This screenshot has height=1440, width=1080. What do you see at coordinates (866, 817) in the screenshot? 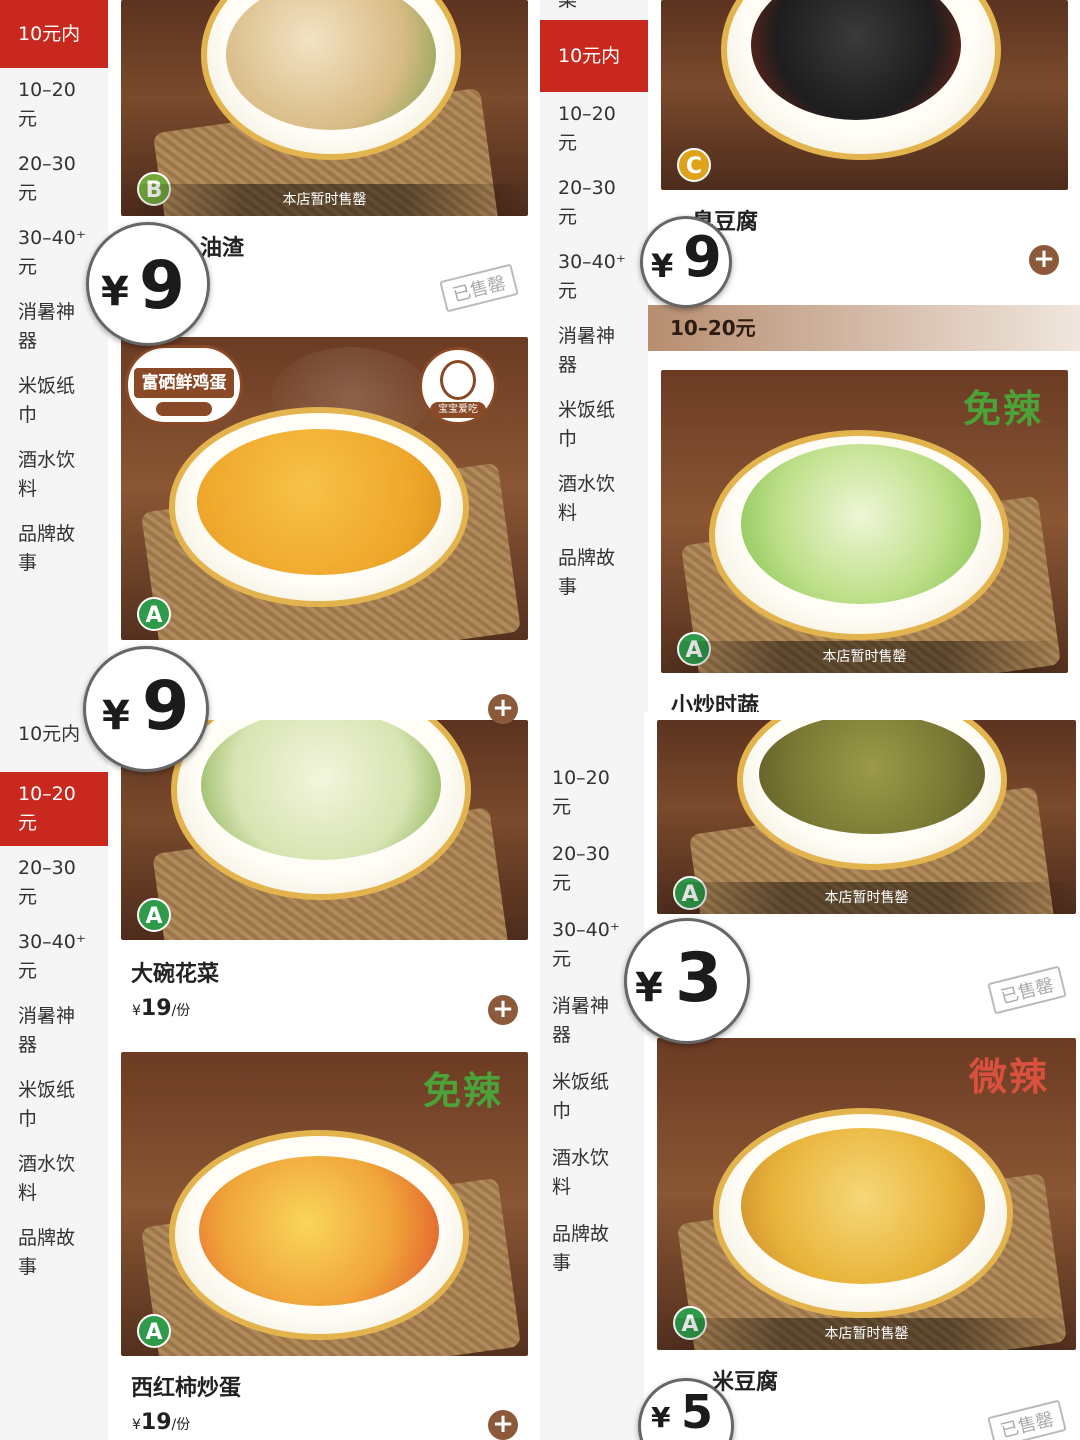
I see `dish-image-peas: A 本店暂时售罄` at bounding box center [866, 817].